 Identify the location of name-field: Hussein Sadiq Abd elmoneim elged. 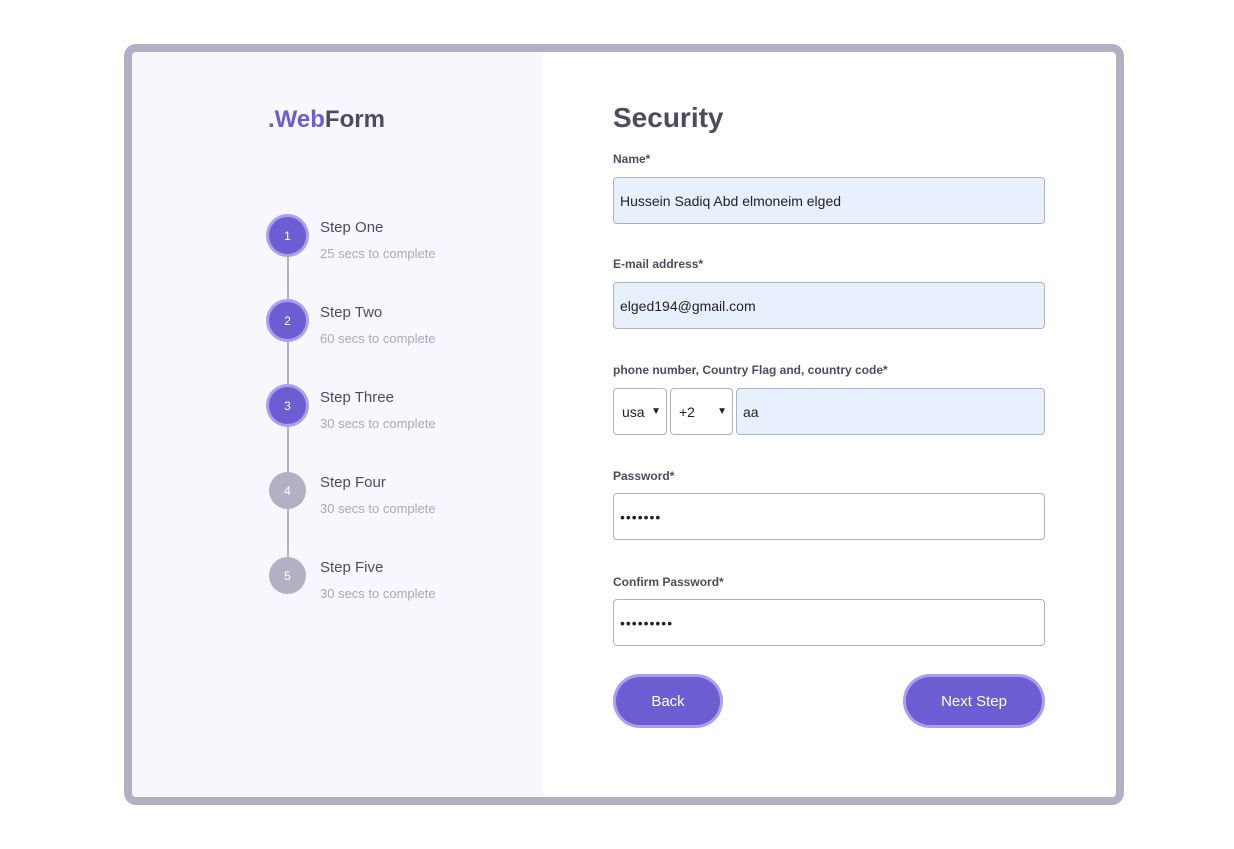
(829, 200).